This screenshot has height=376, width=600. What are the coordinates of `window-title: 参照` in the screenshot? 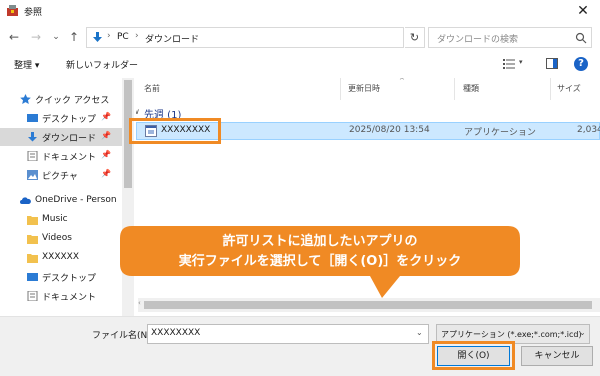 It's located at (33, 13).